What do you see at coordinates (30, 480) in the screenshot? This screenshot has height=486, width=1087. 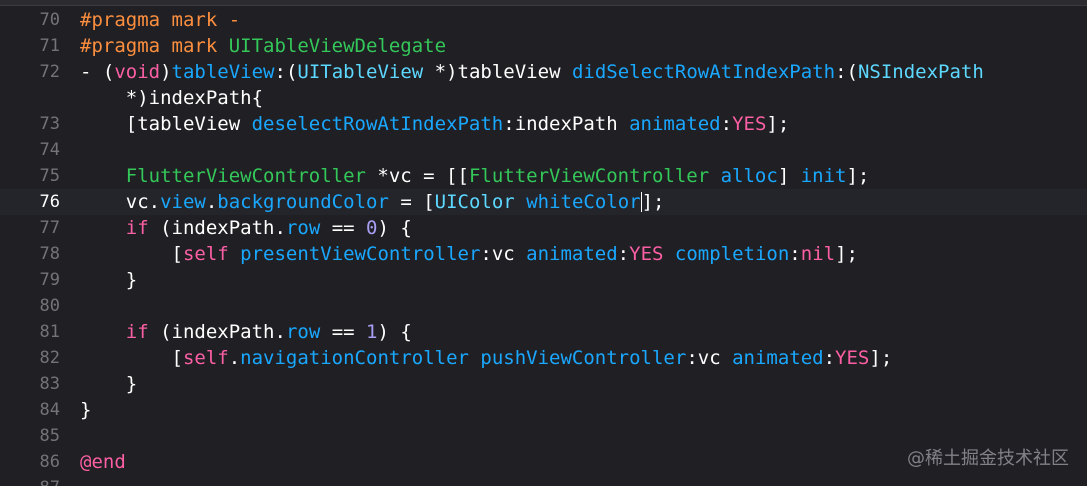 I see `line-number: 87` at bounding box center [30, 480].